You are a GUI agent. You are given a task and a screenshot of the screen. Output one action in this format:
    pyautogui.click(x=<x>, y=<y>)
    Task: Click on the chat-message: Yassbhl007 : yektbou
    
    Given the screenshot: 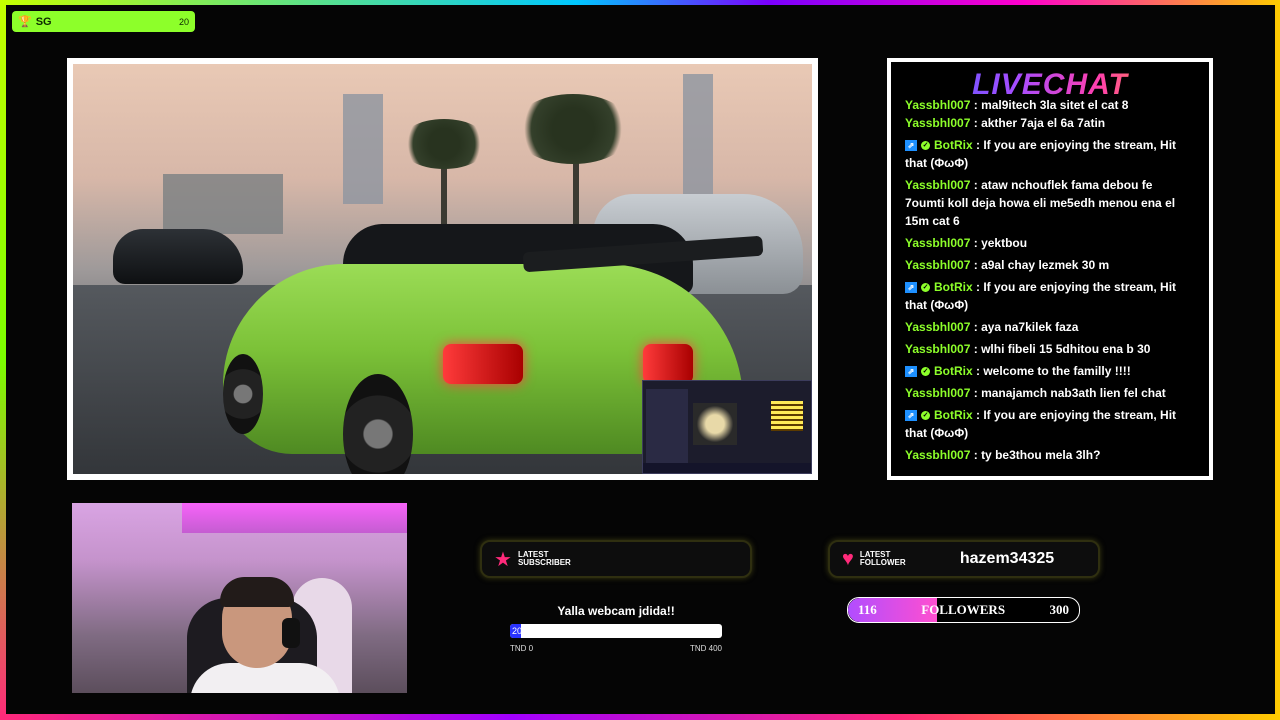 What is the action you would take?
    pyautogui.click(x=1050, y=243)
    